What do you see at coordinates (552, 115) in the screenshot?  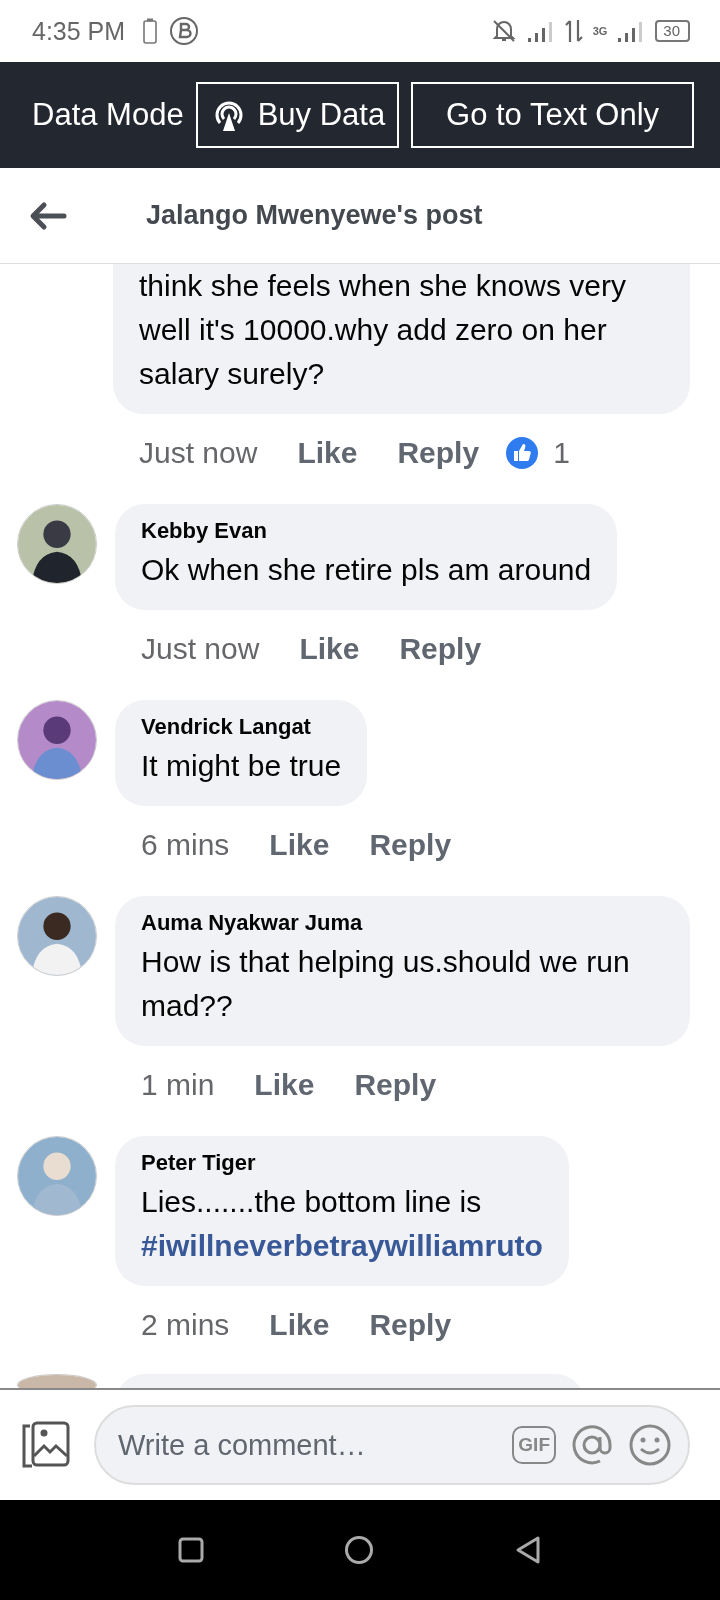 I see `text-only-button: Go to Text Only` at bounding box center [552, 115].